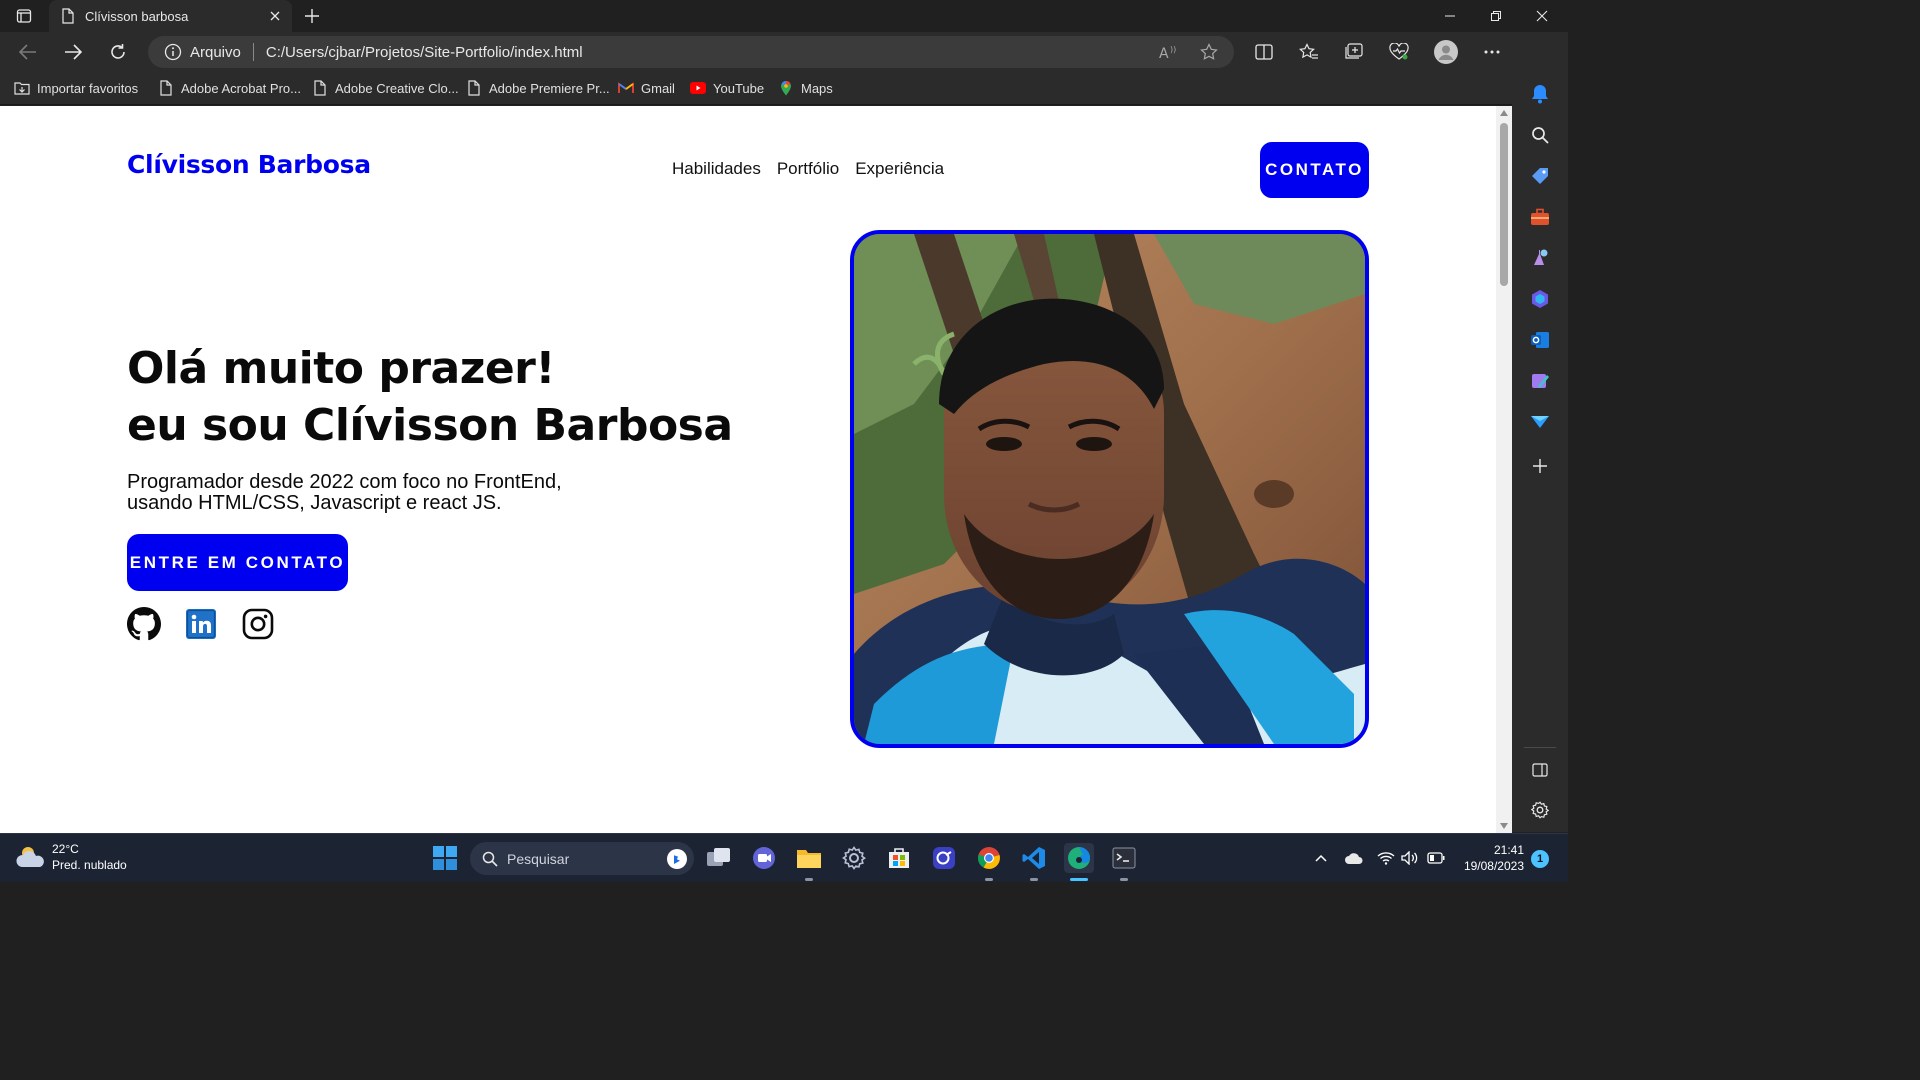  I want to click on wifi-icon, so click(1386, 858).